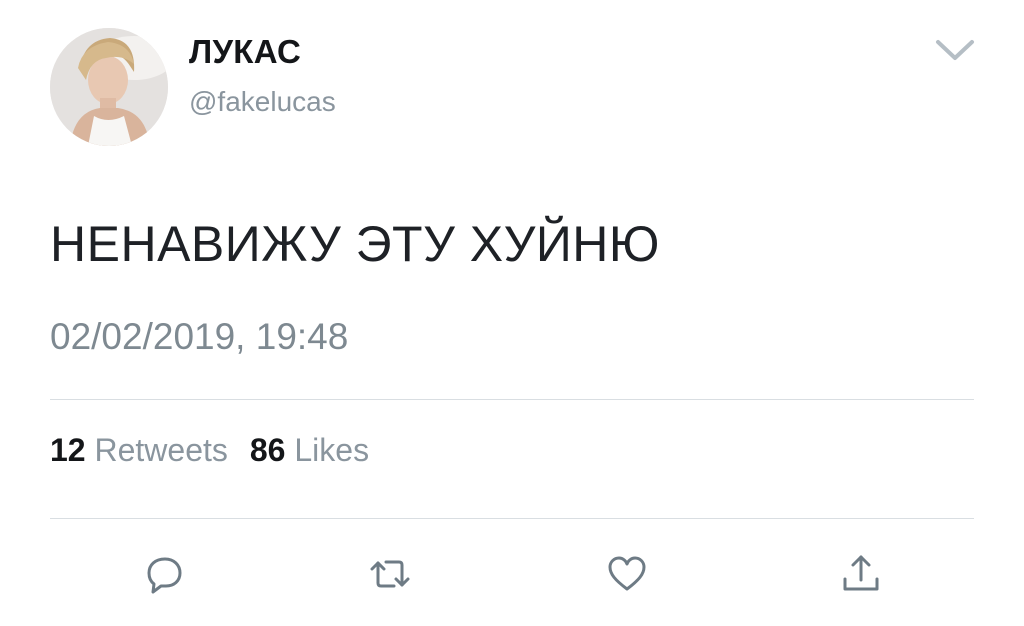 The width and height of the screenshot is (1024, 626). I want to click on display-name: ЛУКАС, so click(245, 52).